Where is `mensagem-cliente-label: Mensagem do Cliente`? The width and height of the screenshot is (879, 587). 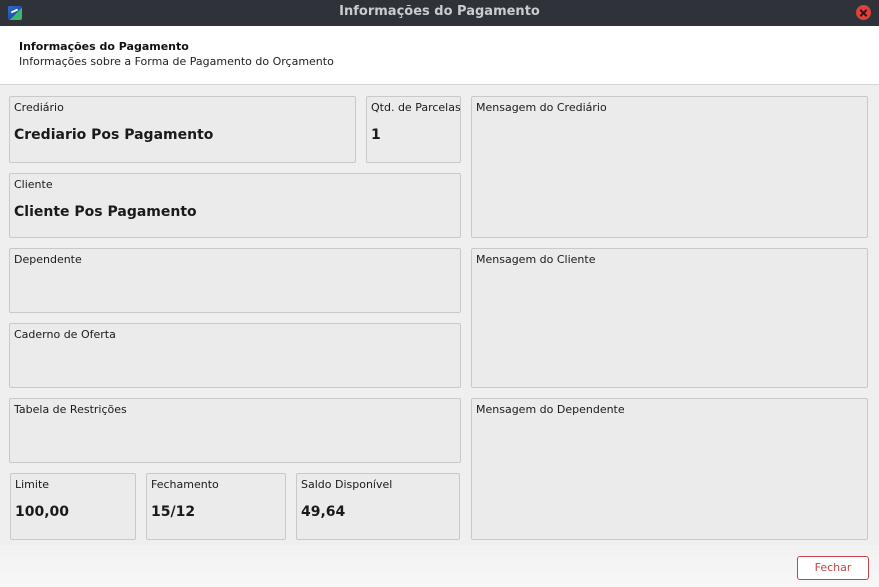 mensagem-cliente-label: Mensagem do Cliente is located at coordinates (536, 259).